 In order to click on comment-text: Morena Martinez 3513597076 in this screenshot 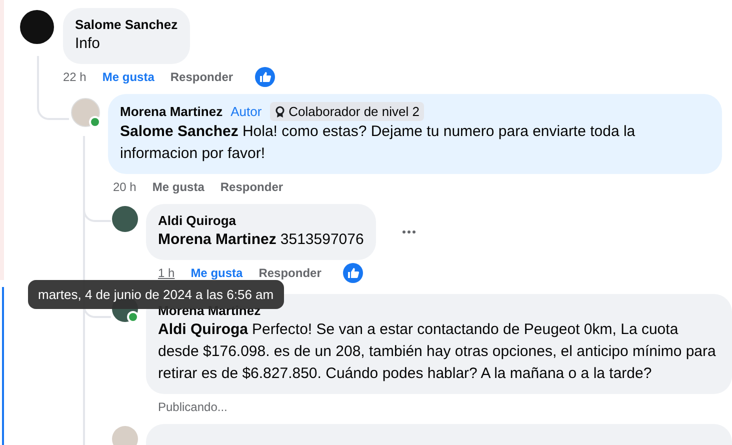, I will do `click(261, 240)`.